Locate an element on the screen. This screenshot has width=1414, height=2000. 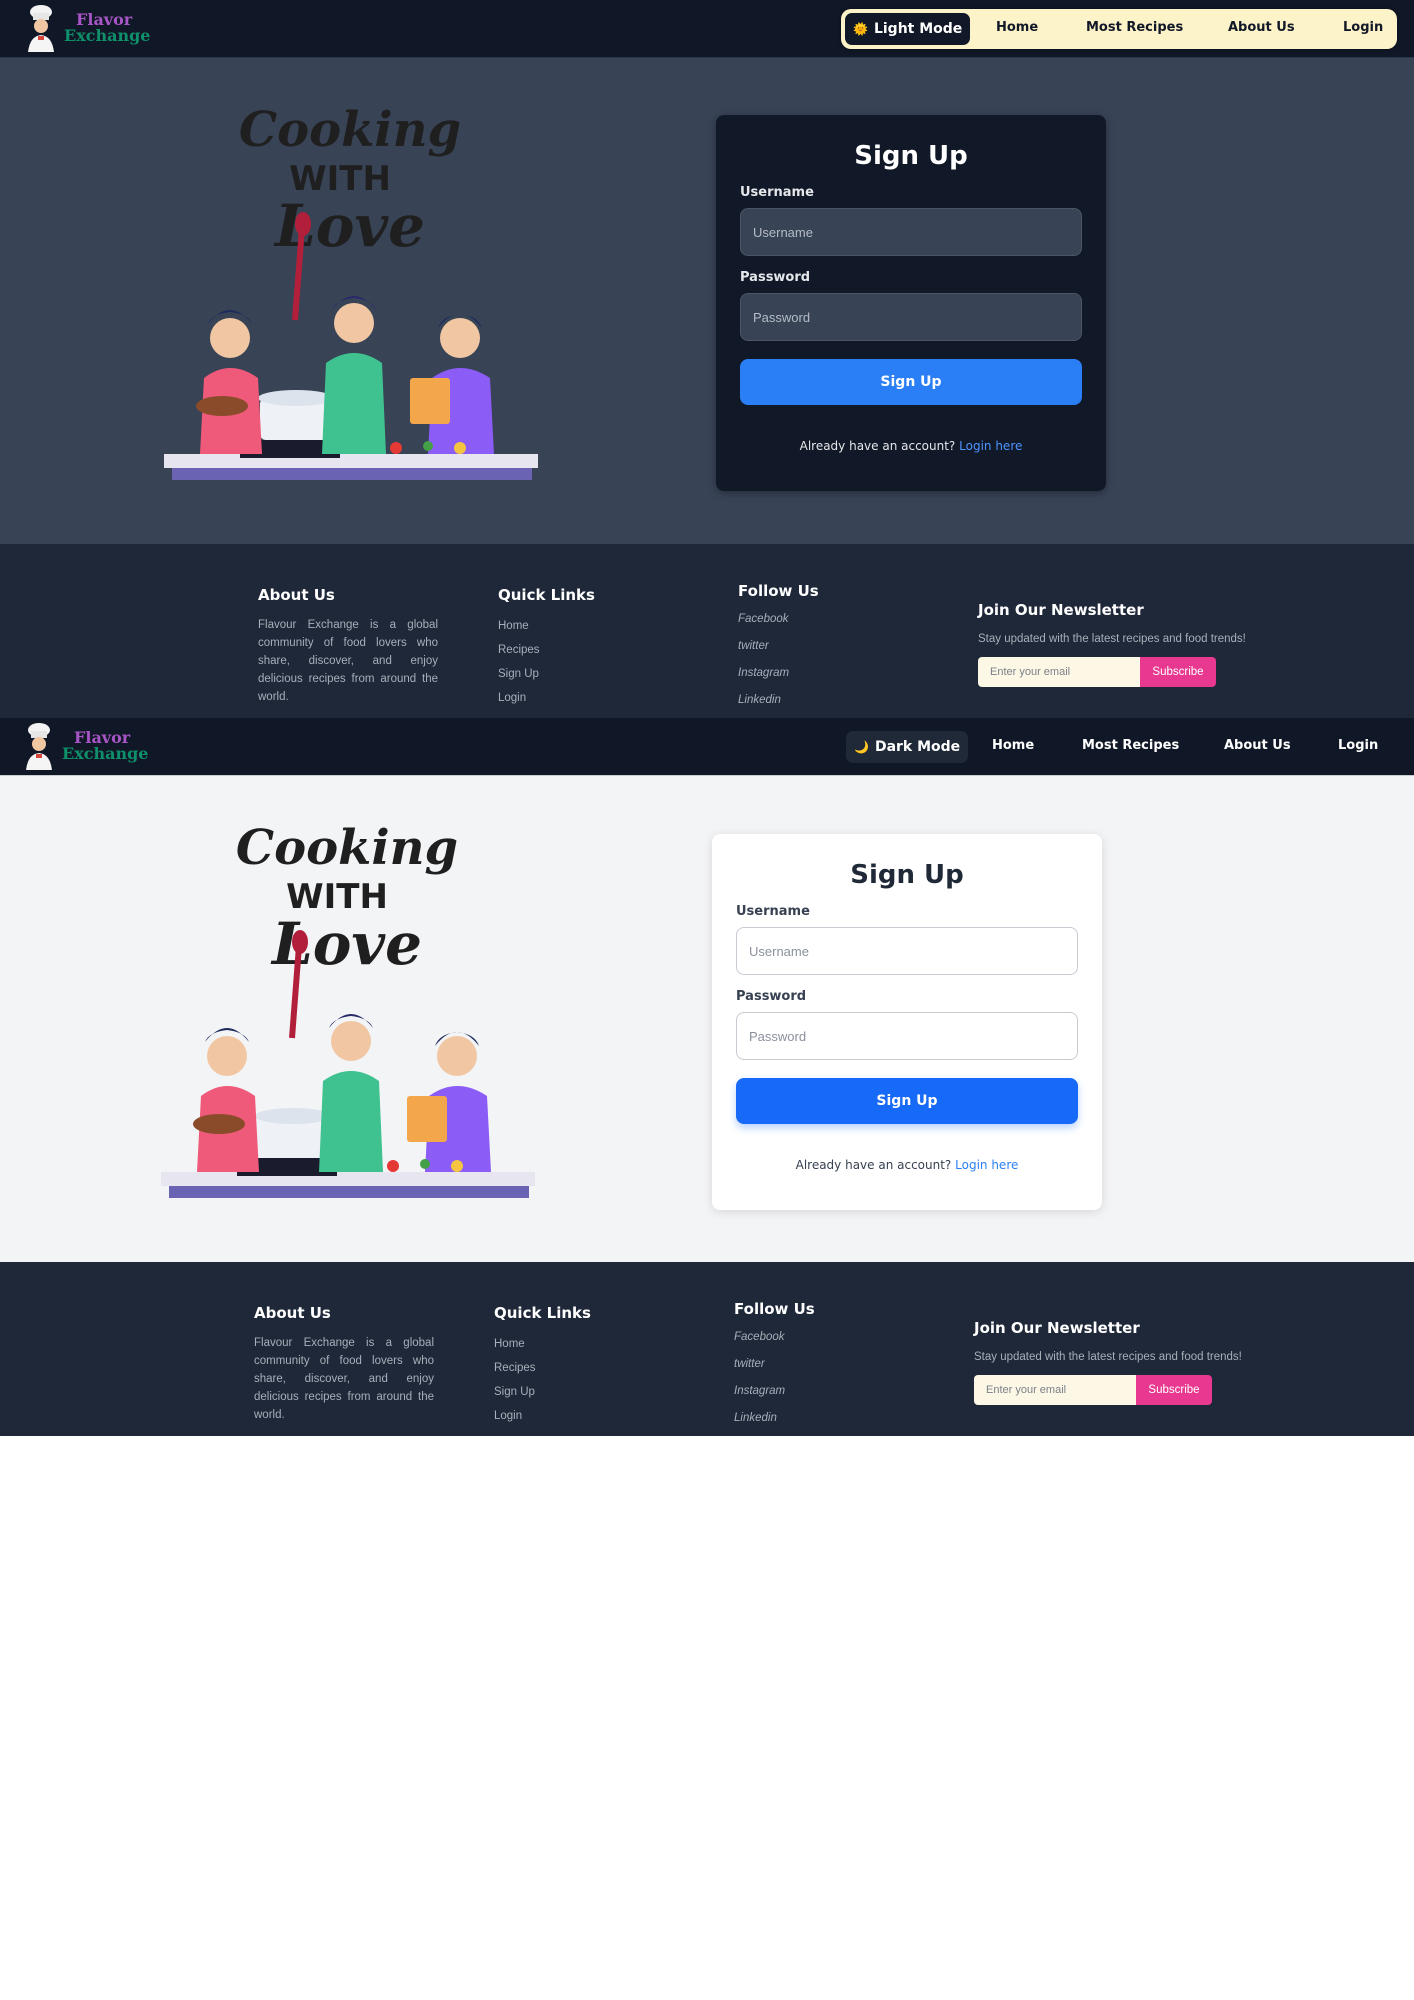
theme-toggle-button: 🌙 Dark Mode is located at coordinates (907, 747).